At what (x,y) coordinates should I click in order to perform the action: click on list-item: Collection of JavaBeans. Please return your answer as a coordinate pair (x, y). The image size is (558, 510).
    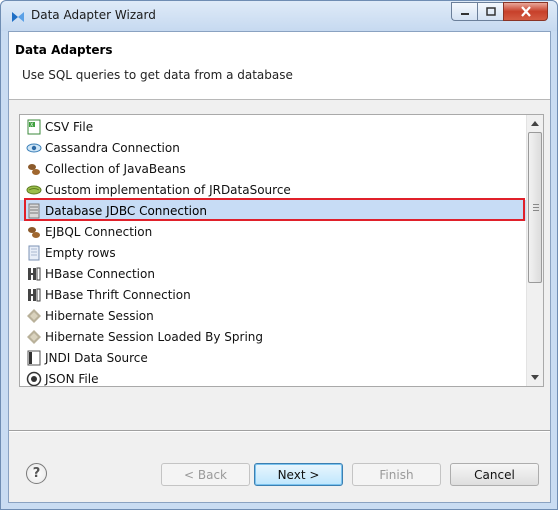
    Looking at the image, I should click on (273, 168).